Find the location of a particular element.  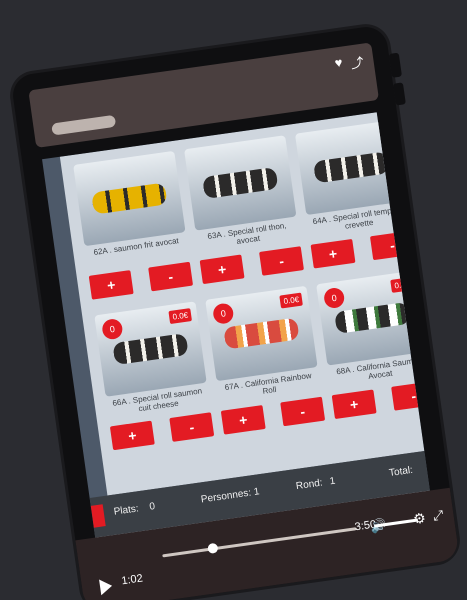

video-actions: ♥ ⤴ is located at coordinates (349, 63).